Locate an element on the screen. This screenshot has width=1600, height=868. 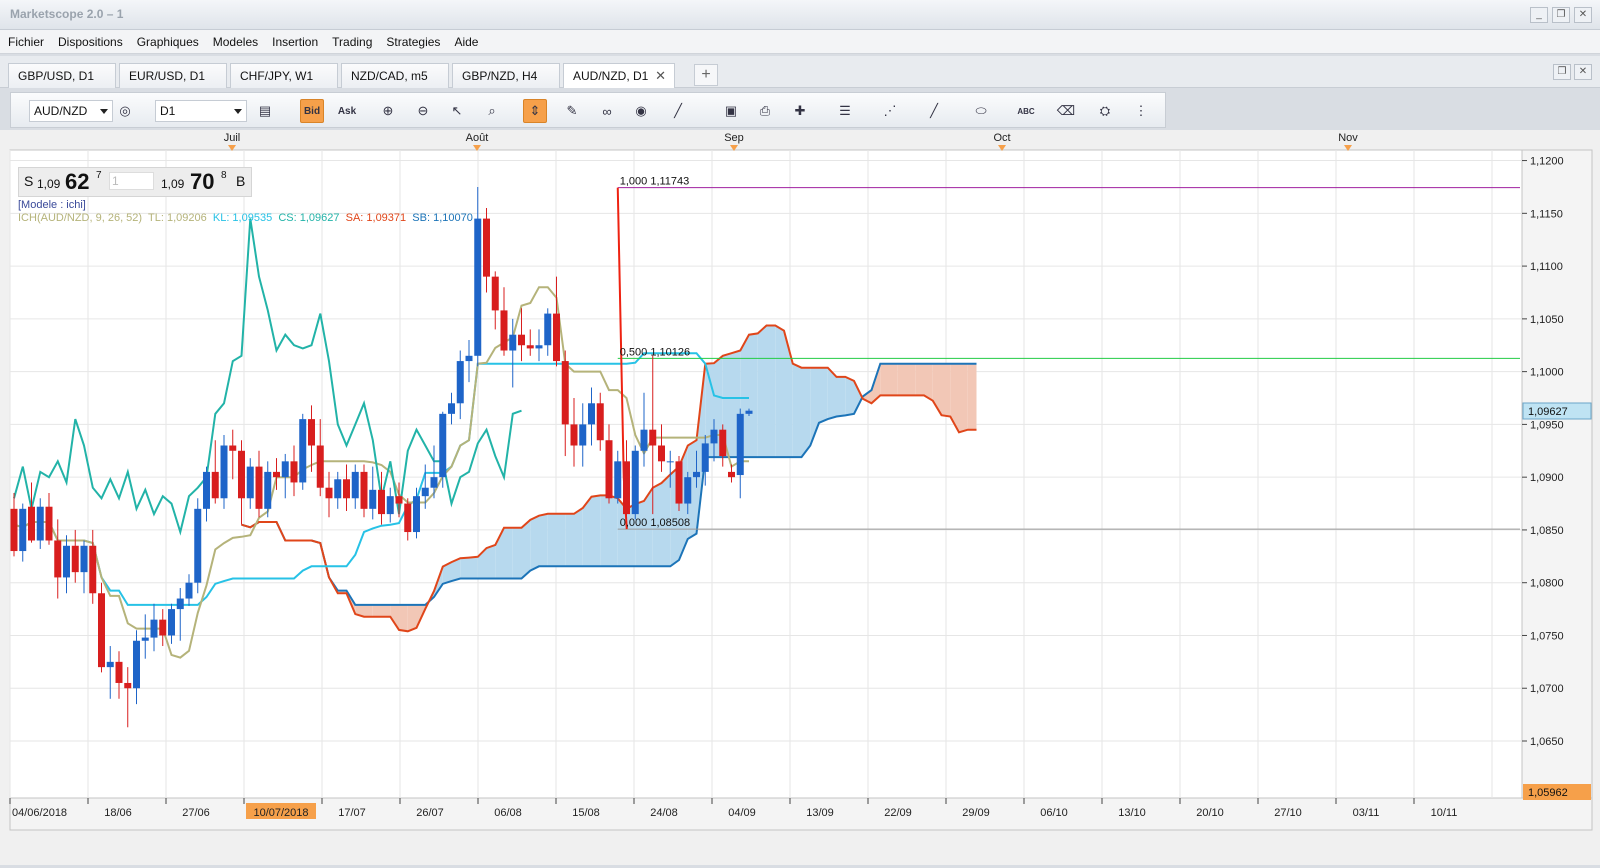
bid-button: Bid is located at coordinates (312, 111).